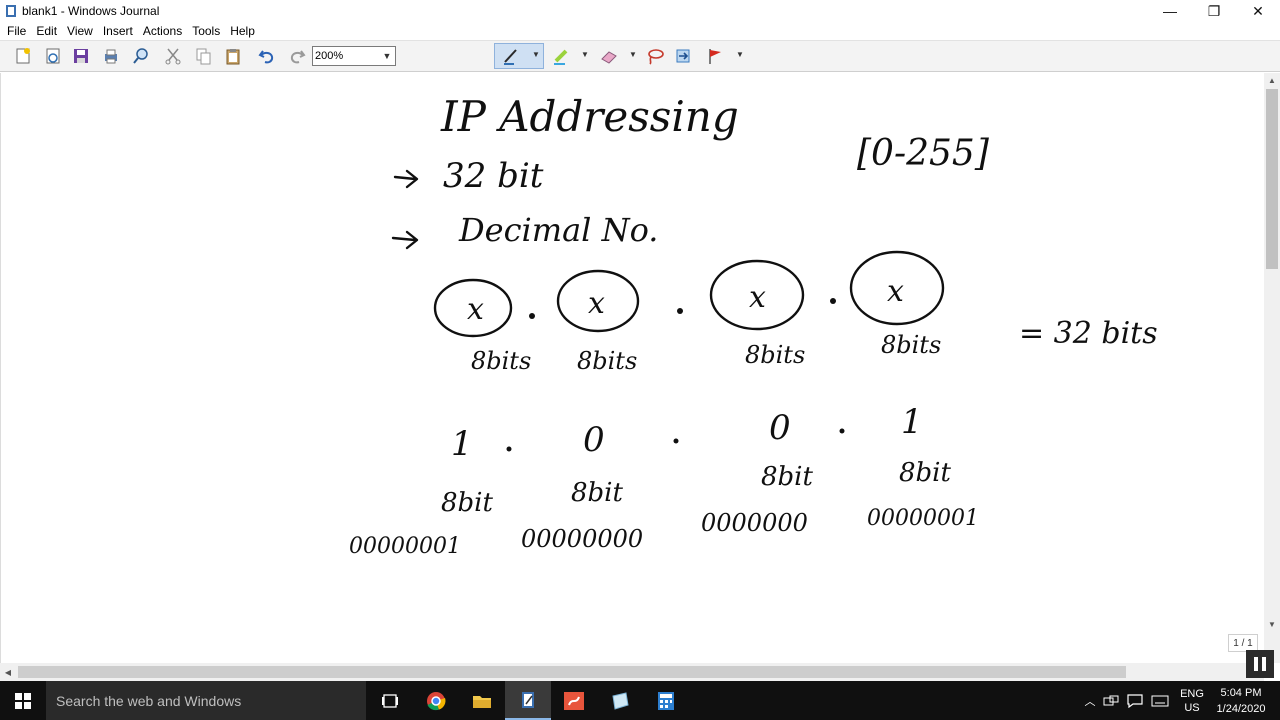  Describe the element at coordinates (561, 56) in the screenshot. I see `highlighter-icon` at that location.